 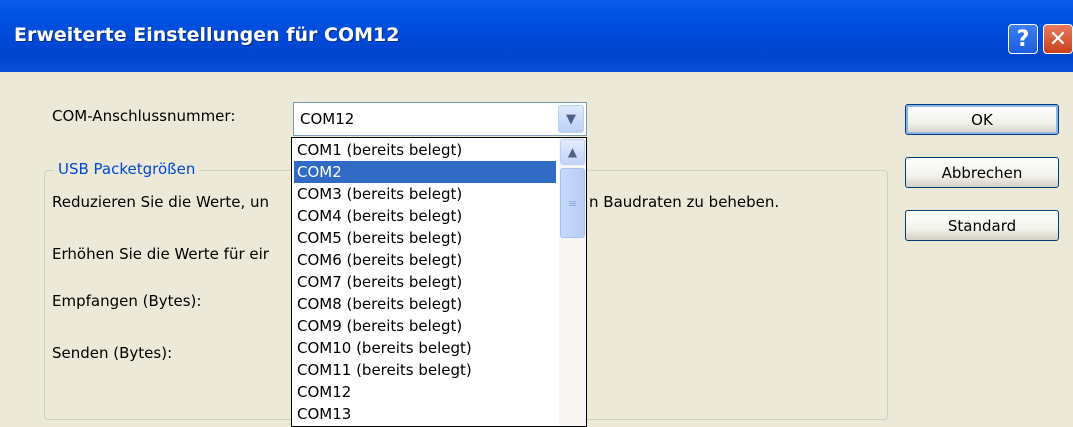 What do you see at coordinates (425, 348) in the screenshot?
I see `com-port-option: COM10 (bereits belegt)` at bounding box center [425, 348].